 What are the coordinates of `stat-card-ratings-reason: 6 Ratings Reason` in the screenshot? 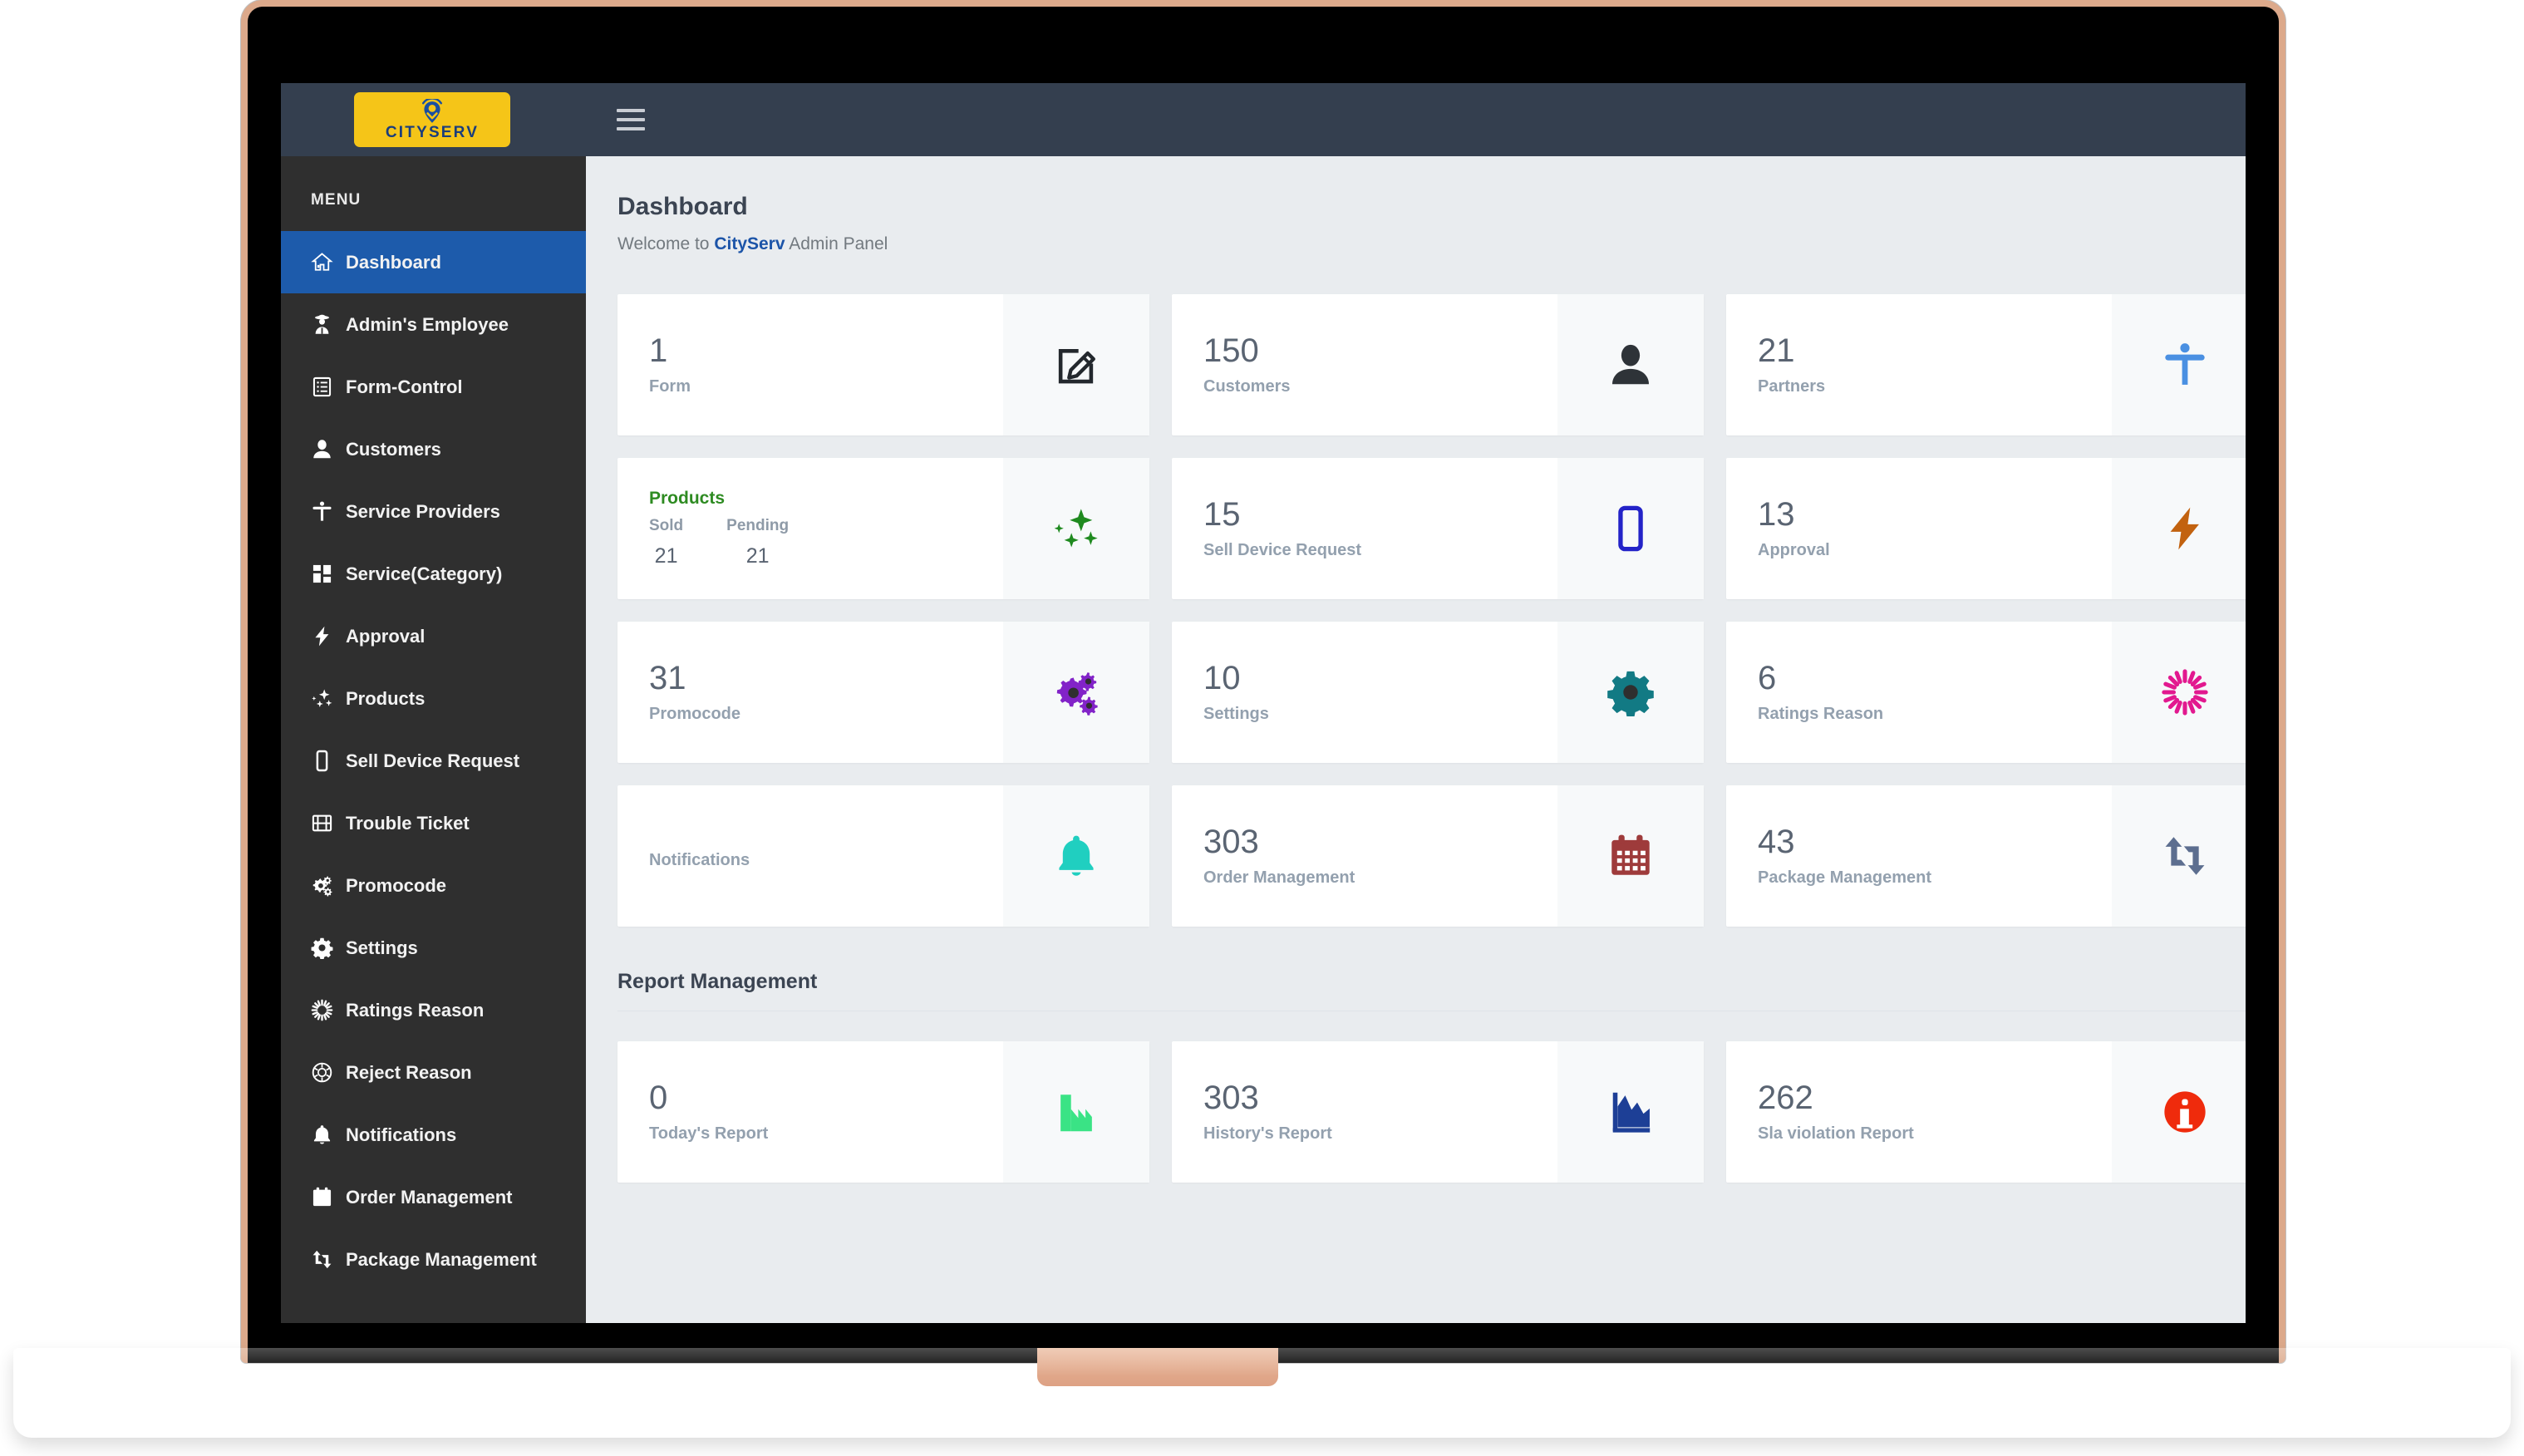 It's located at (1986, 692).